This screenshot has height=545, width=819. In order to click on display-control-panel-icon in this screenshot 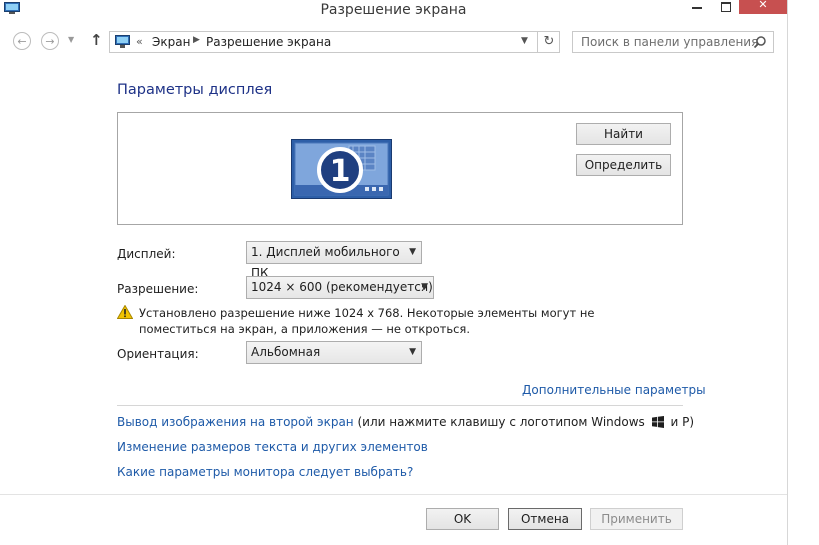, I will do `click(122, 41)`.